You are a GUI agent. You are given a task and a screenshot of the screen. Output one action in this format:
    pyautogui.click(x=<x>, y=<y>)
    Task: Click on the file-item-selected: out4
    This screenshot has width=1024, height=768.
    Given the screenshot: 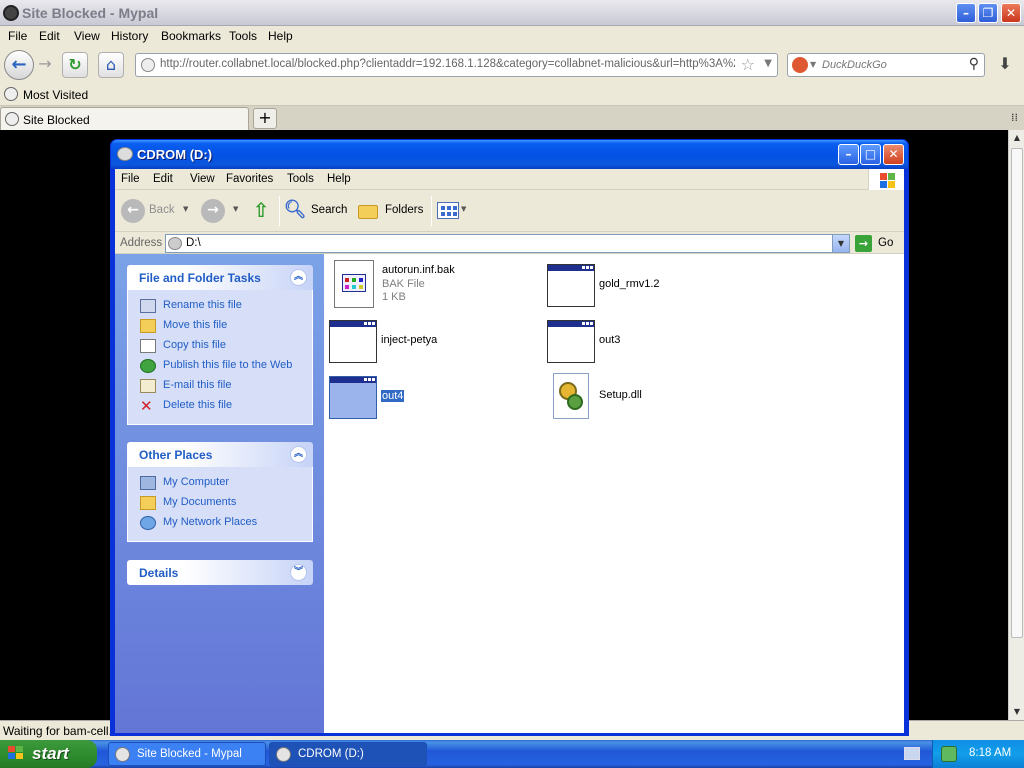 What is the action you would take?
    pyautogui.click(x=434, y=400)
    